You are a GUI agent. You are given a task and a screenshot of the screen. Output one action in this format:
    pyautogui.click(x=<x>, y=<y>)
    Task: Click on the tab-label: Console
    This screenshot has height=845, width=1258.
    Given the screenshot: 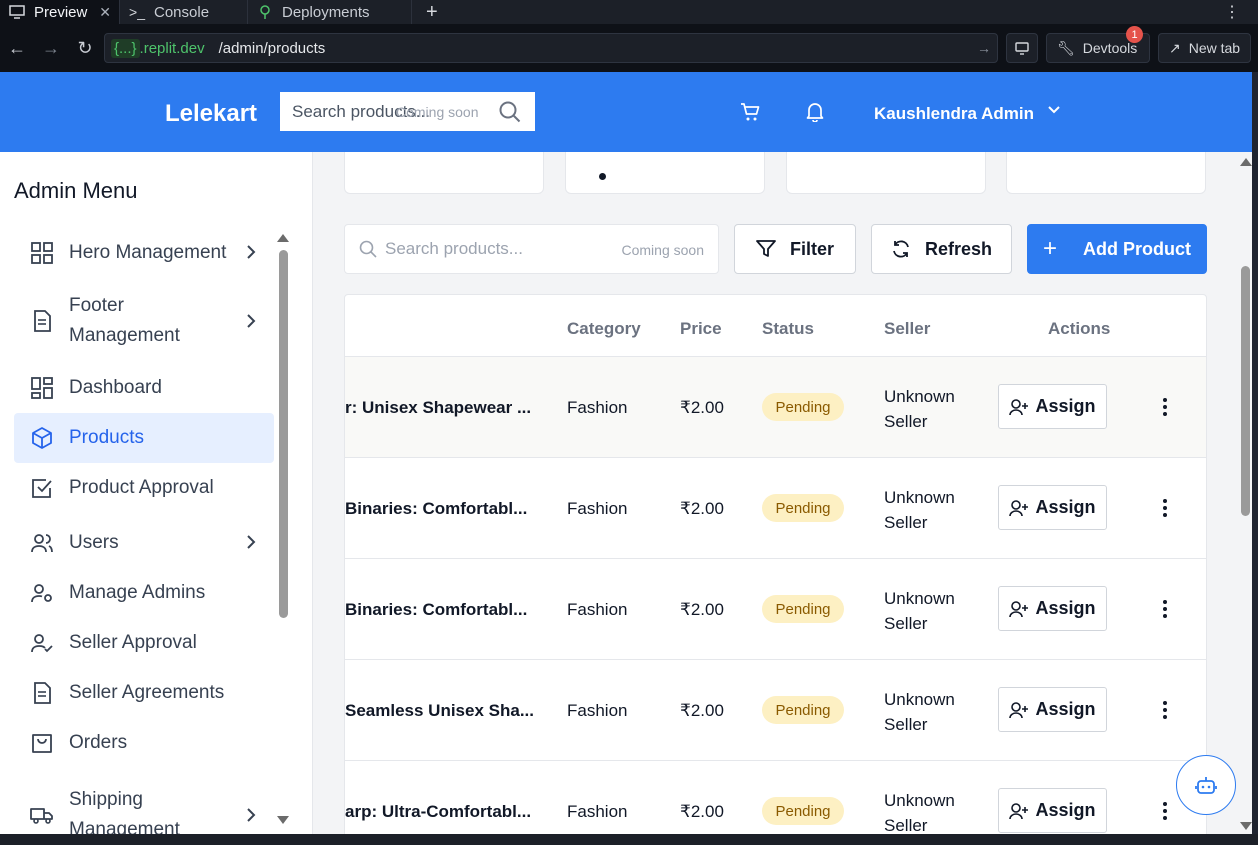 What is the action you would take?
    pyautogui.click(x=182, y=12)
    